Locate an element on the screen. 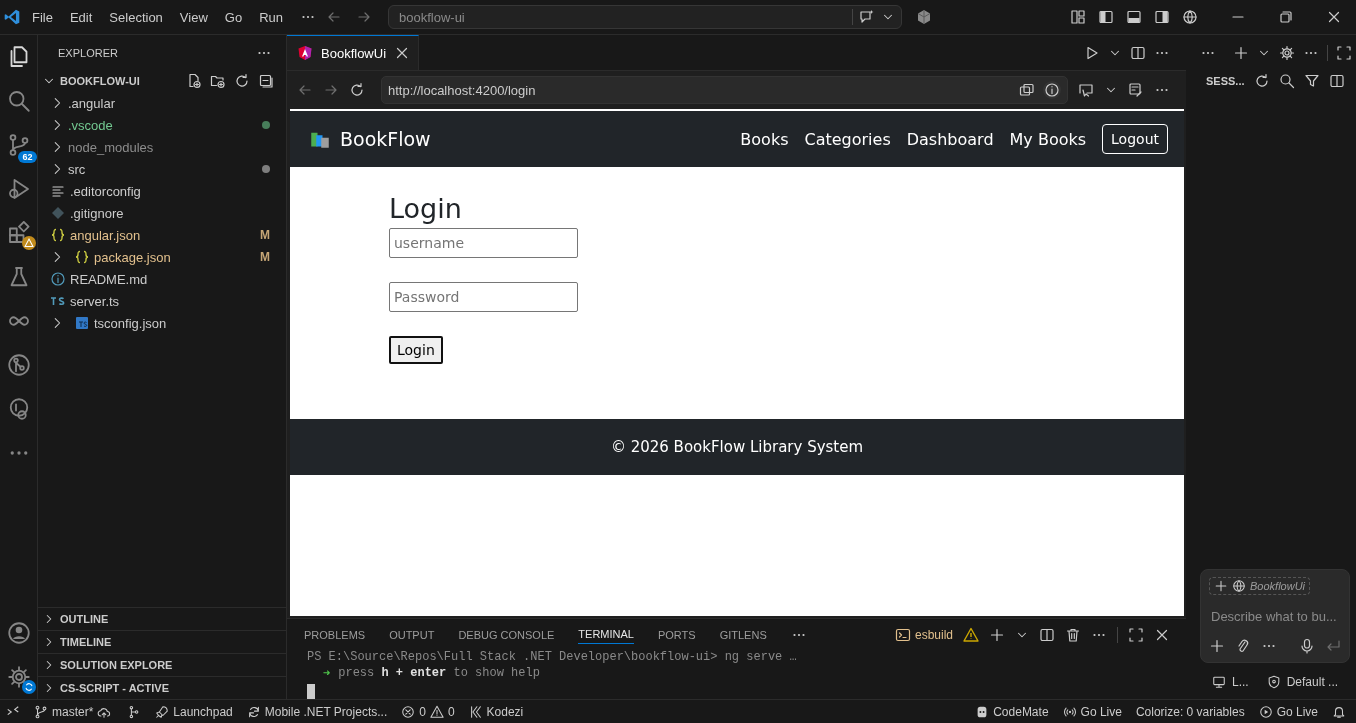  cube-icon is located at coordinates (924, 17).